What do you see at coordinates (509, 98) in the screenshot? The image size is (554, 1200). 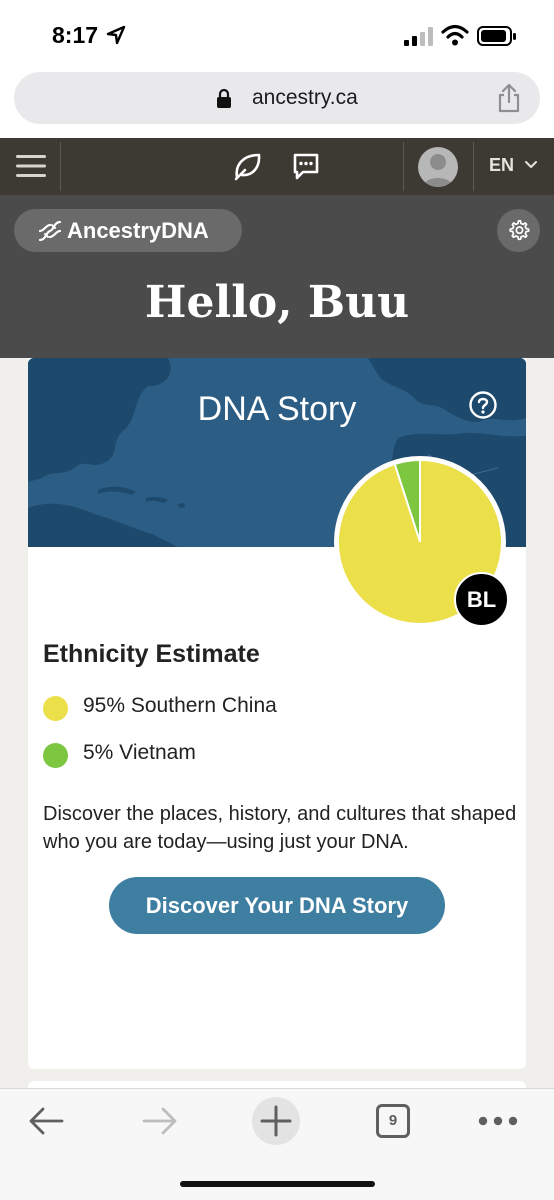 I see `share-icon` at bounding box center [509, 98].